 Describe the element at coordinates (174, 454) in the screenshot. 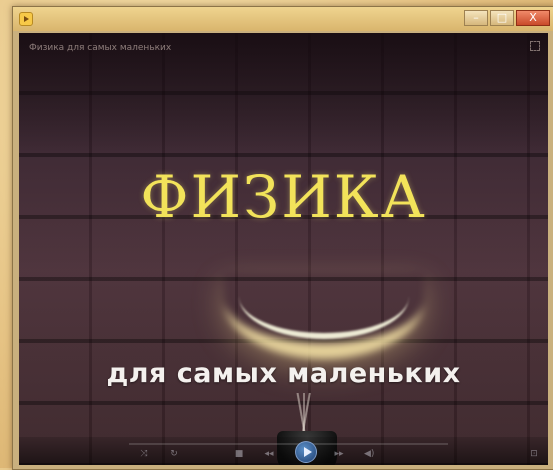

I see `repeat-icon: ↻` at that location.